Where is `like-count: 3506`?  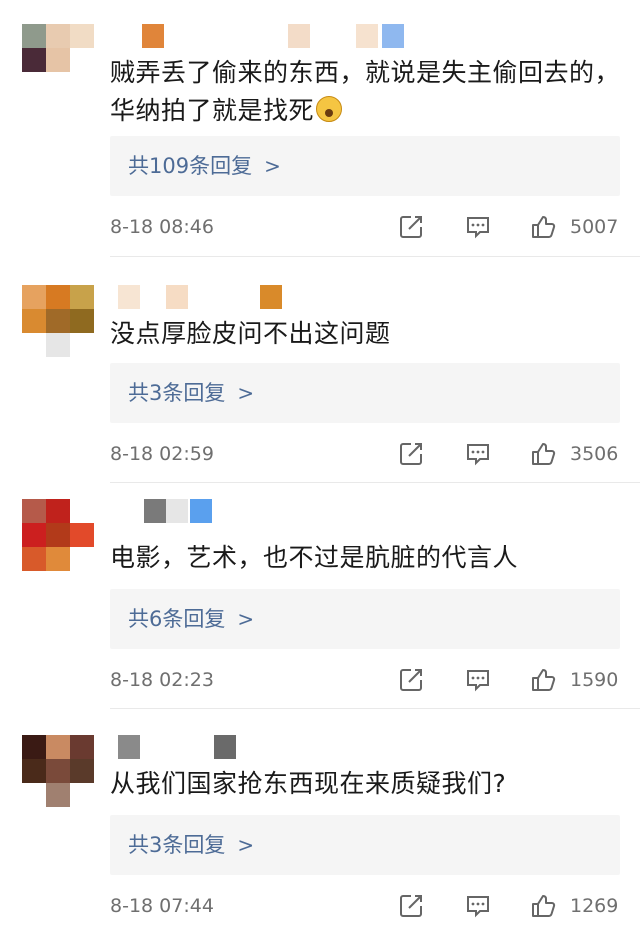
like-count: 3506 is located at coordinates (594, 454).